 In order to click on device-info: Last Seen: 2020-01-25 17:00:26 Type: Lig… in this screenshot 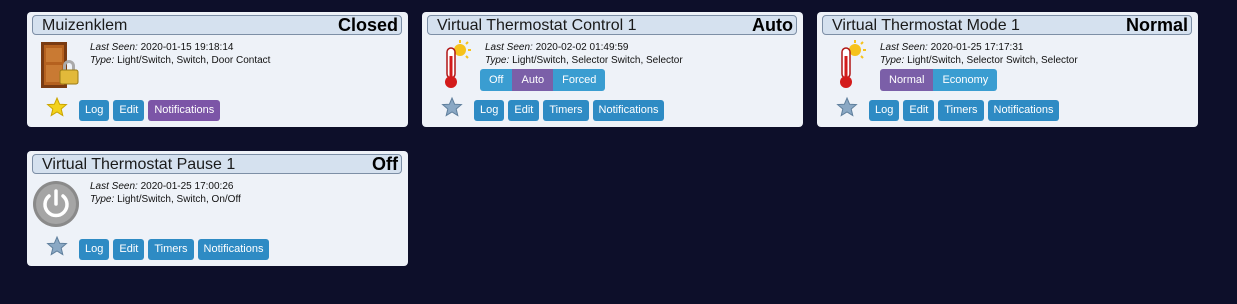, I will do `click(165, 193)`.